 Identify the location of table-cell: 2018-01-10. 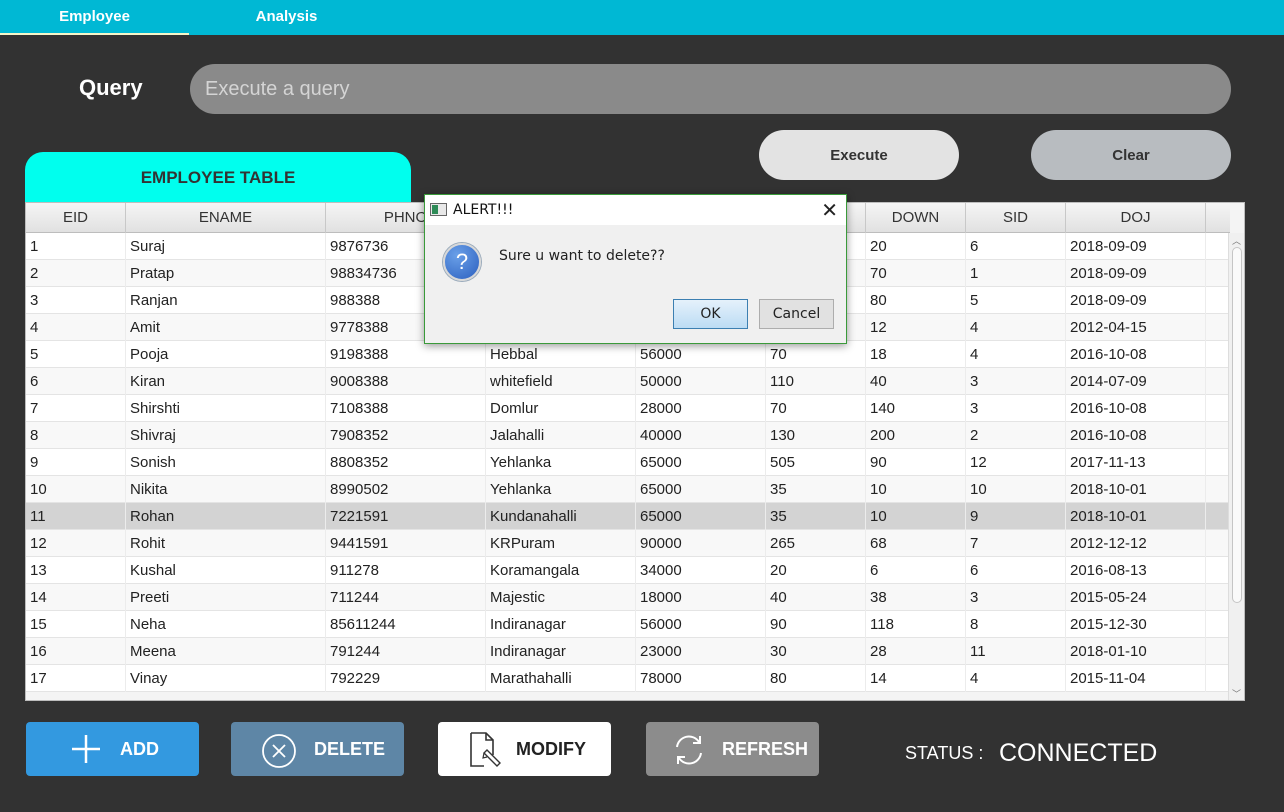
(1136, 651).